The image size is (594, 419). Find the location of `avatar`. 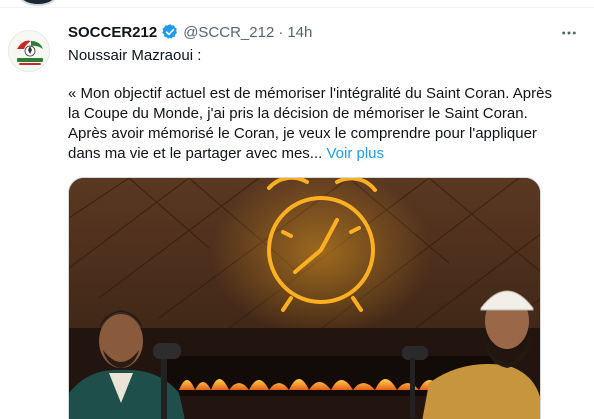

avatar is located at coordinates (29, 51).